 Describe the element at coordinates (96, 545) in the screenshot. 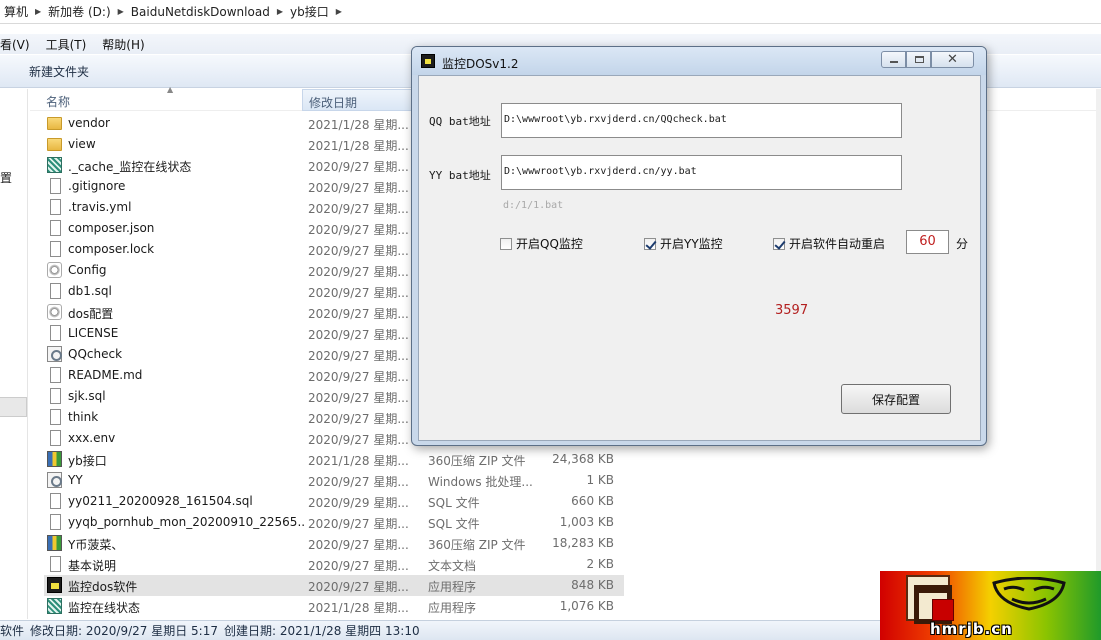

I see `file-name: Y币菠菜、` at that location.